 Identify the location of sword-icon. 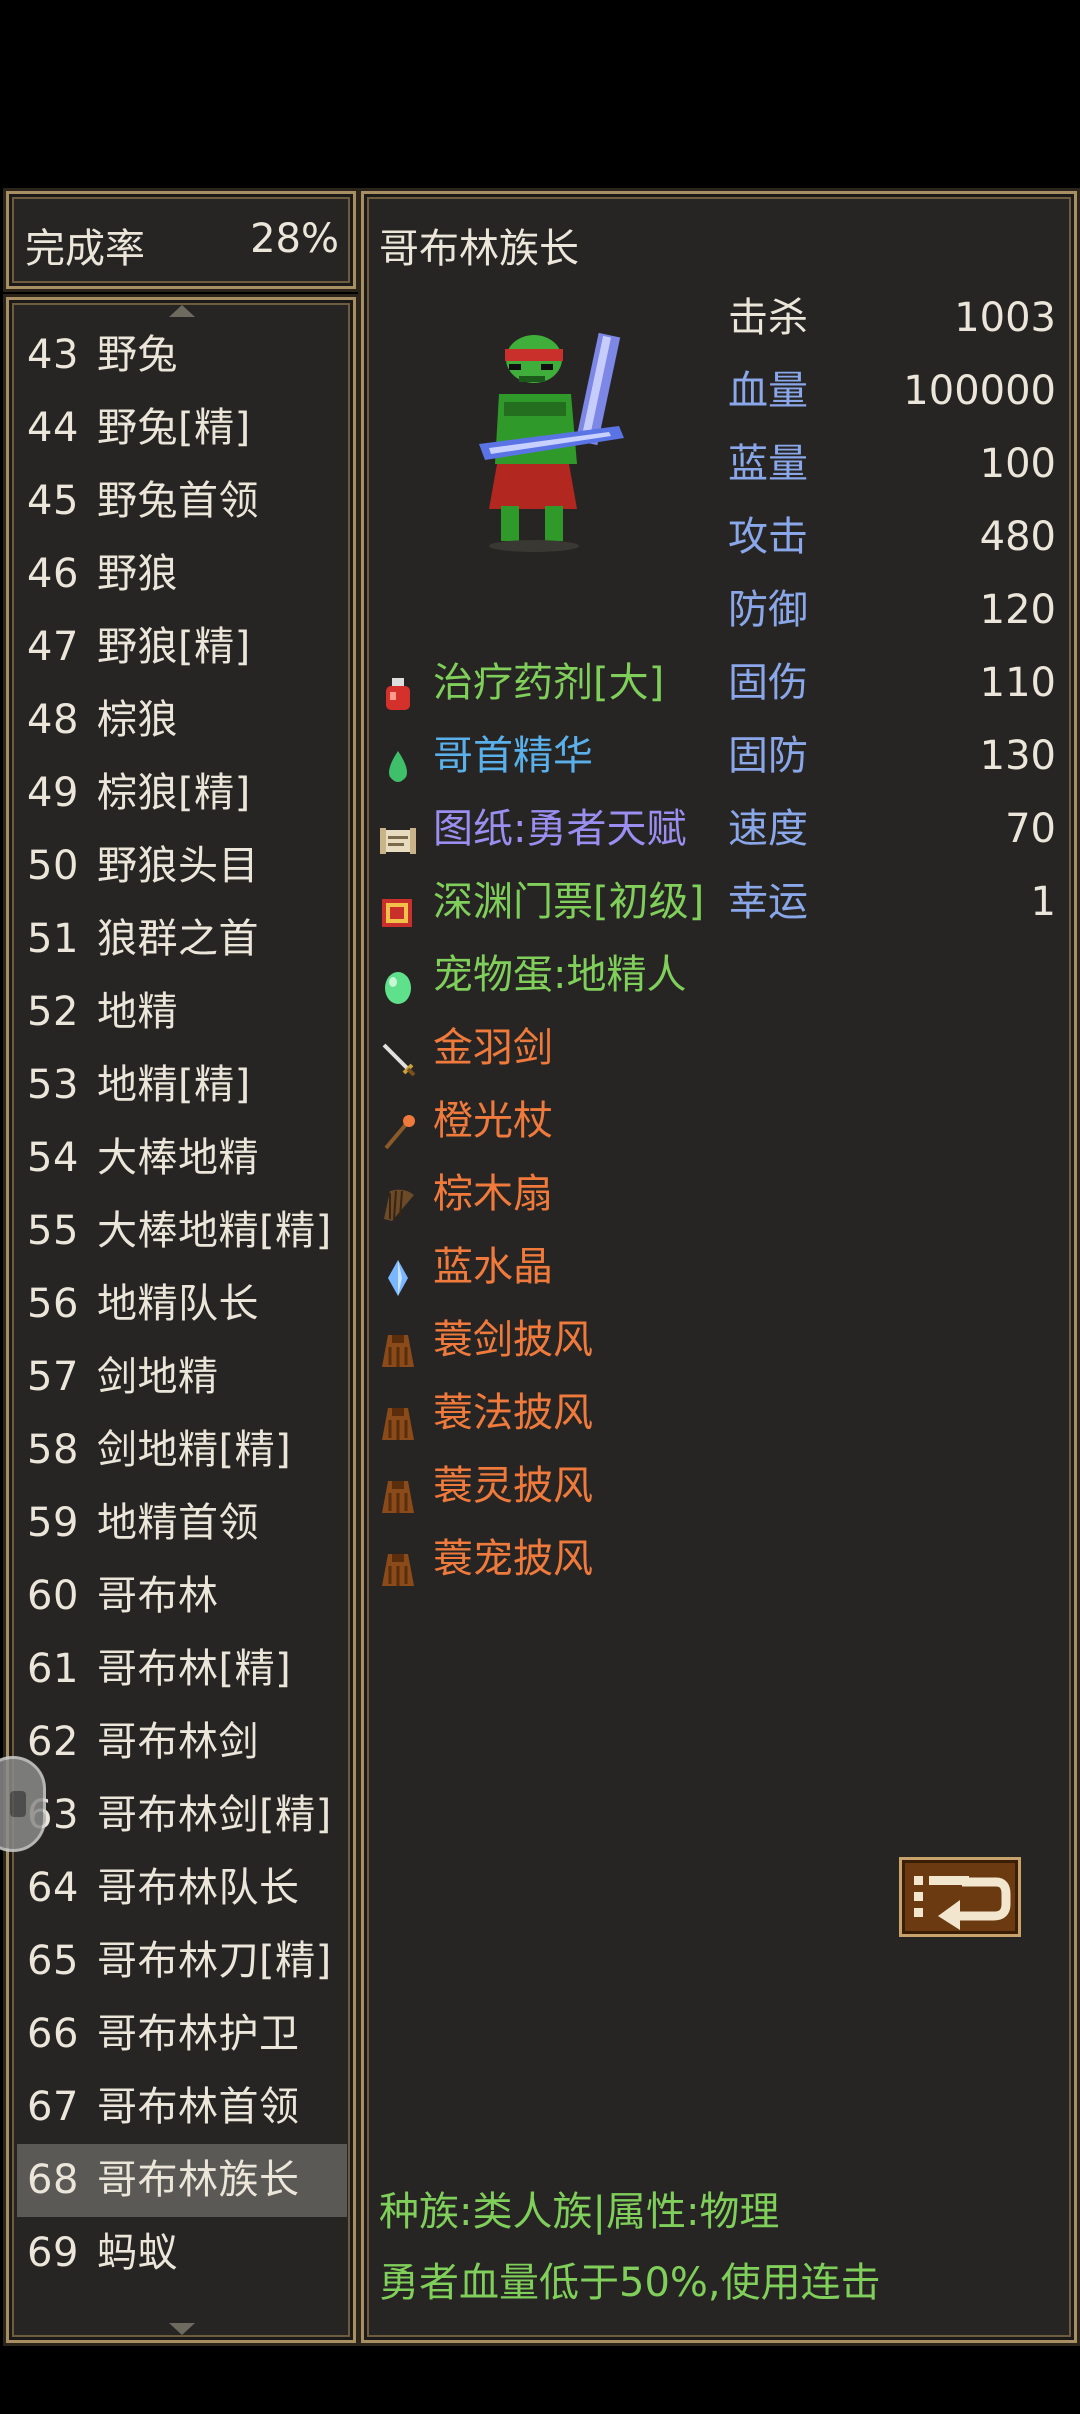
(398, 1053).